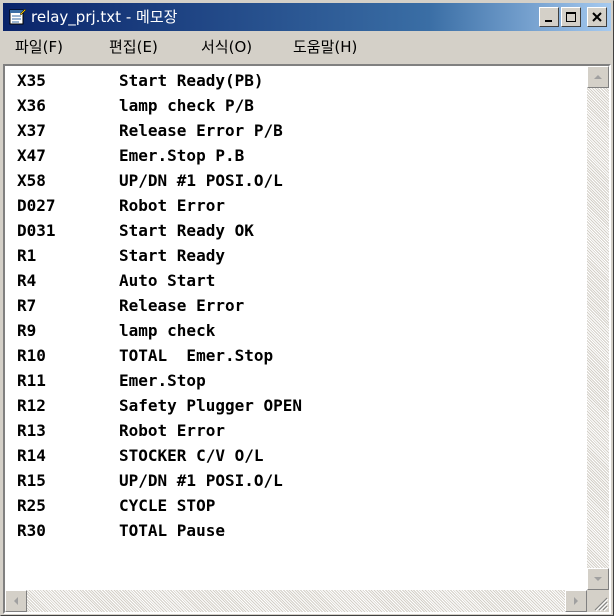  I want to click on line-description: lamp check P/B, so click(186, 105).